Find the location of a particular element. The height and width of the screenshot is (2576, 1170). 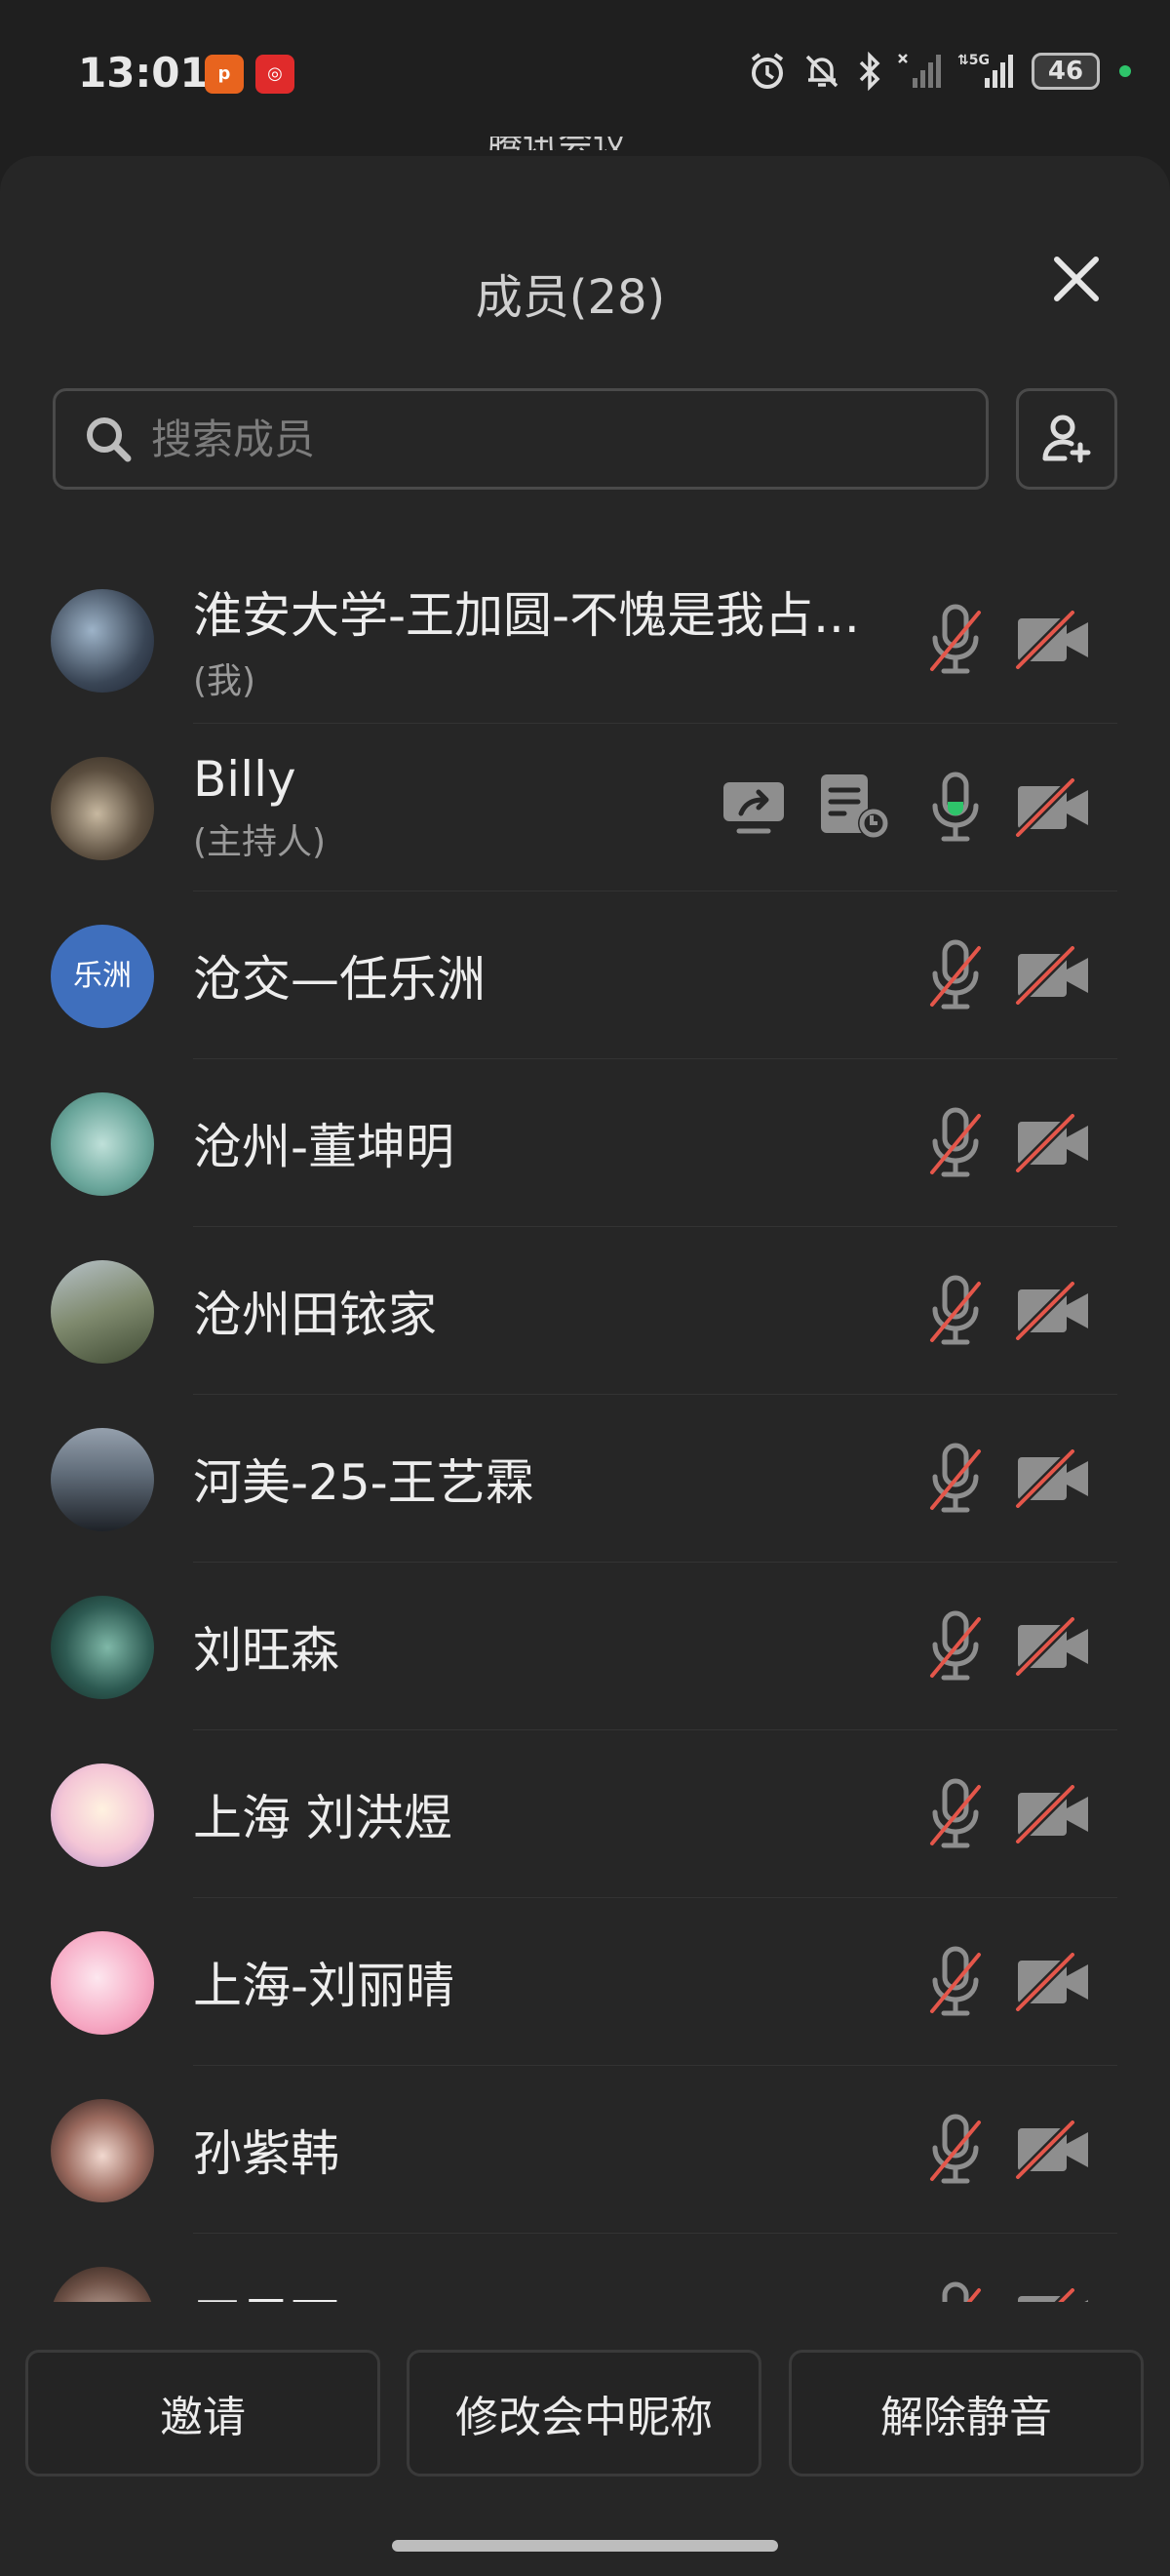

close-icon is located at coordinates (1076, 279).